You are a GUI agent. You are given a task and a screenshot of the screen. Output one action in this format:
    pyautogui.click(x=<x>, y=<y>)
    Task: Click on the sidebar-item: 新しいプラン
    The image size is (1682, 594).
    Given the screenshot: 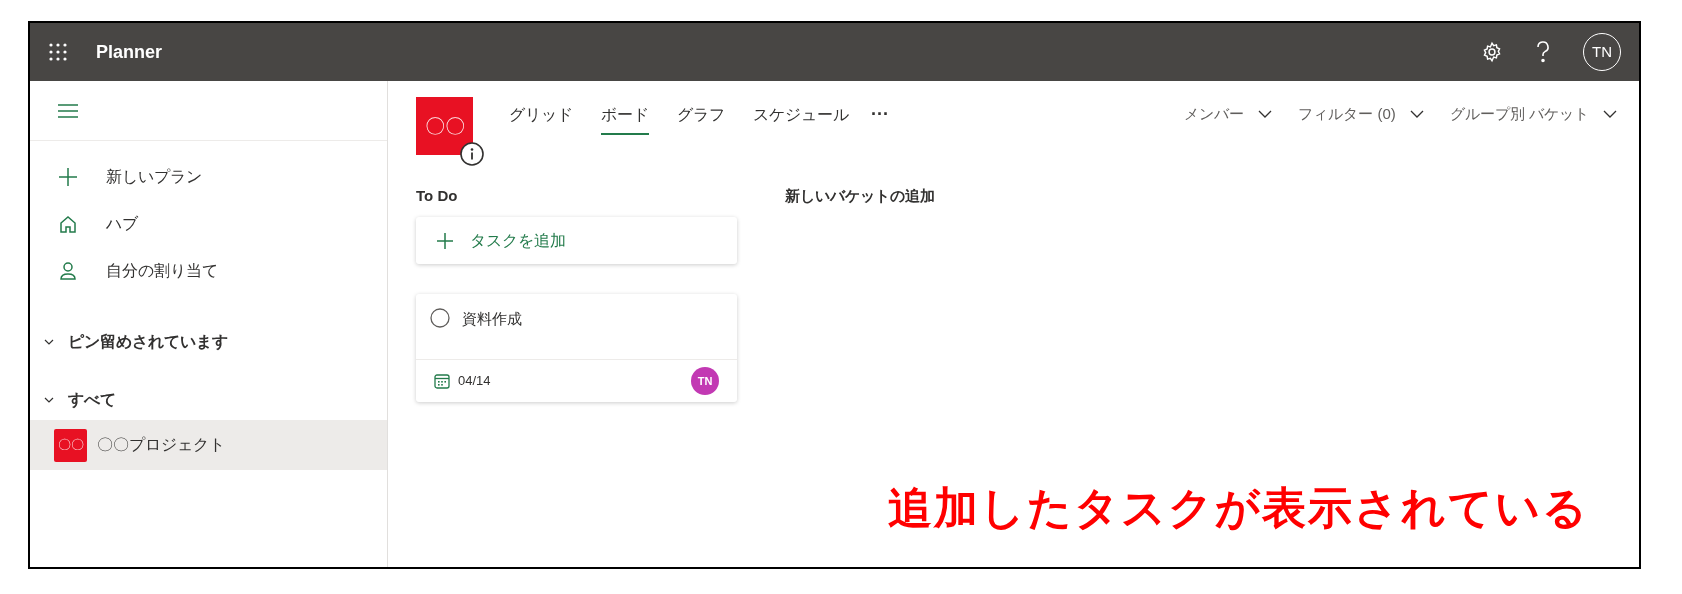 What is the action you would take?
    pyautogui.click(x=154, y=176)
    